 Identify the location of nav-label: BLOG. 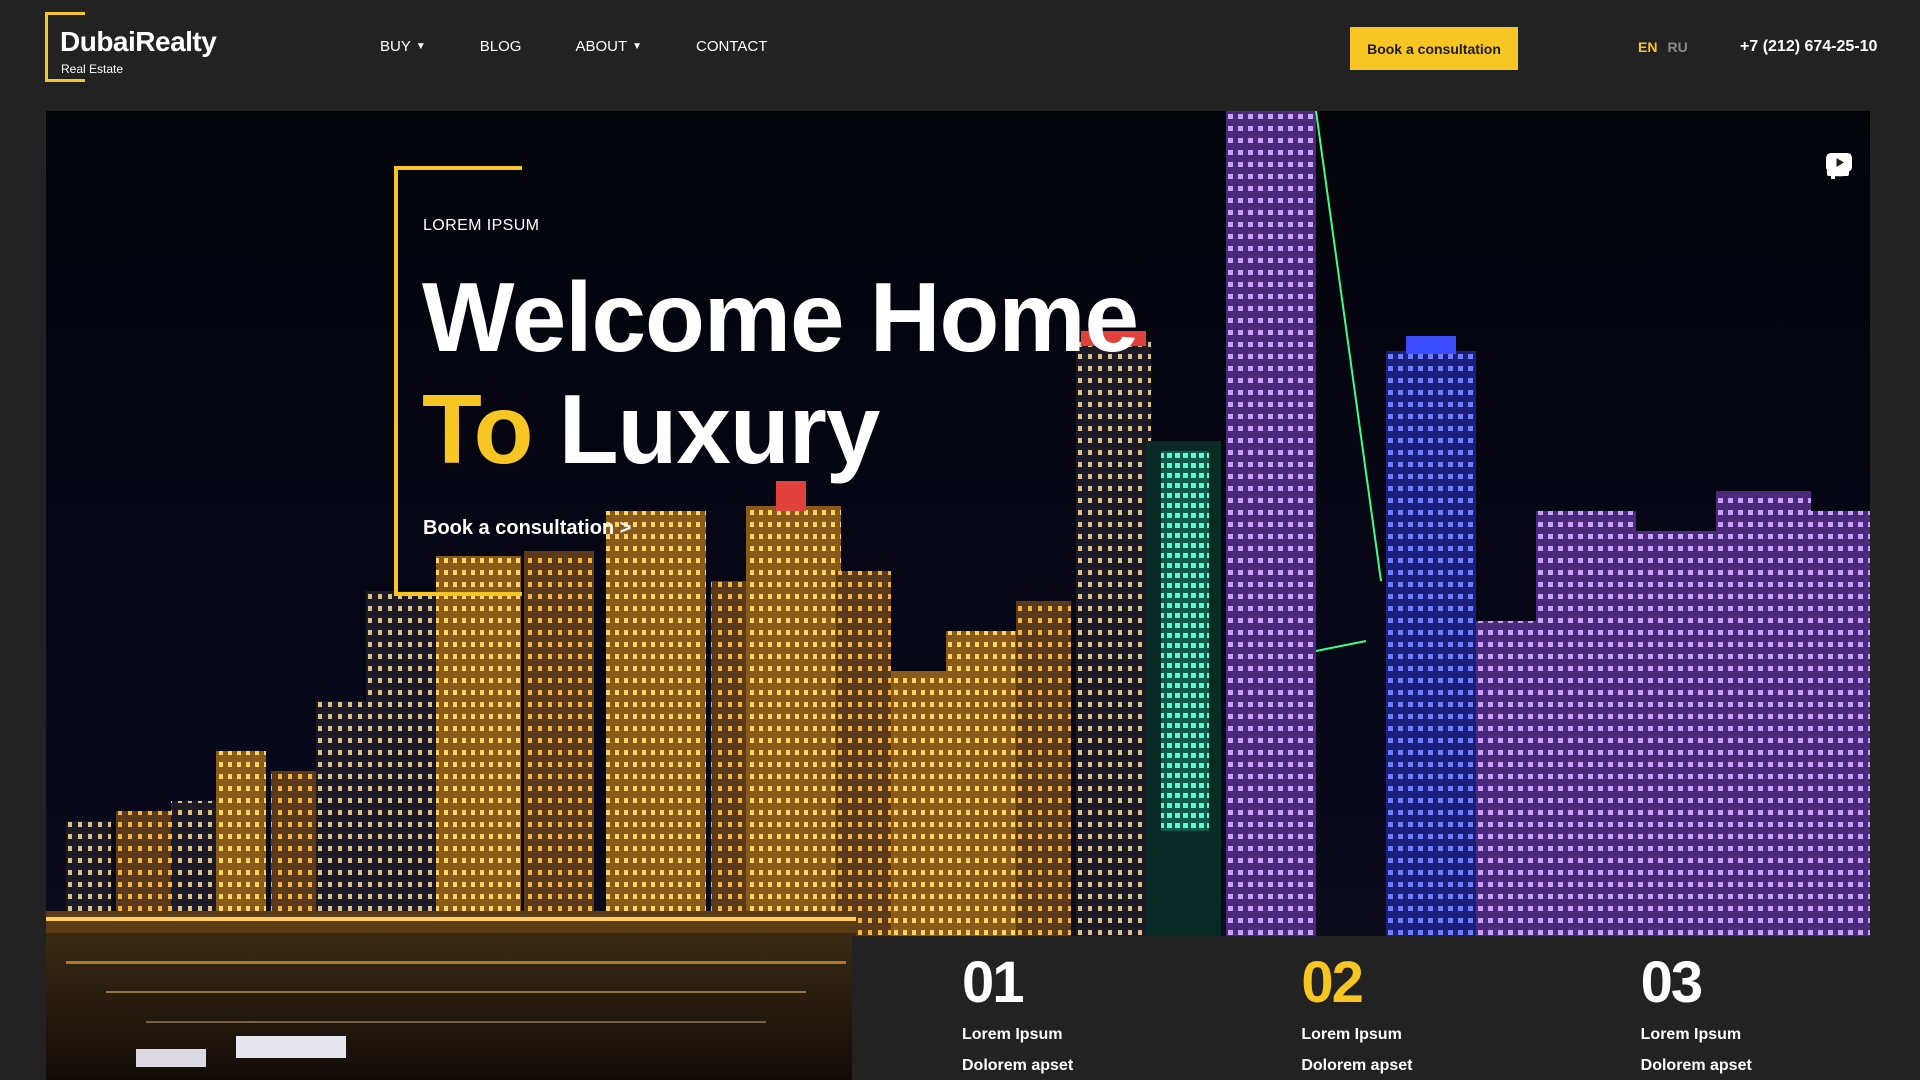
(500, 46).